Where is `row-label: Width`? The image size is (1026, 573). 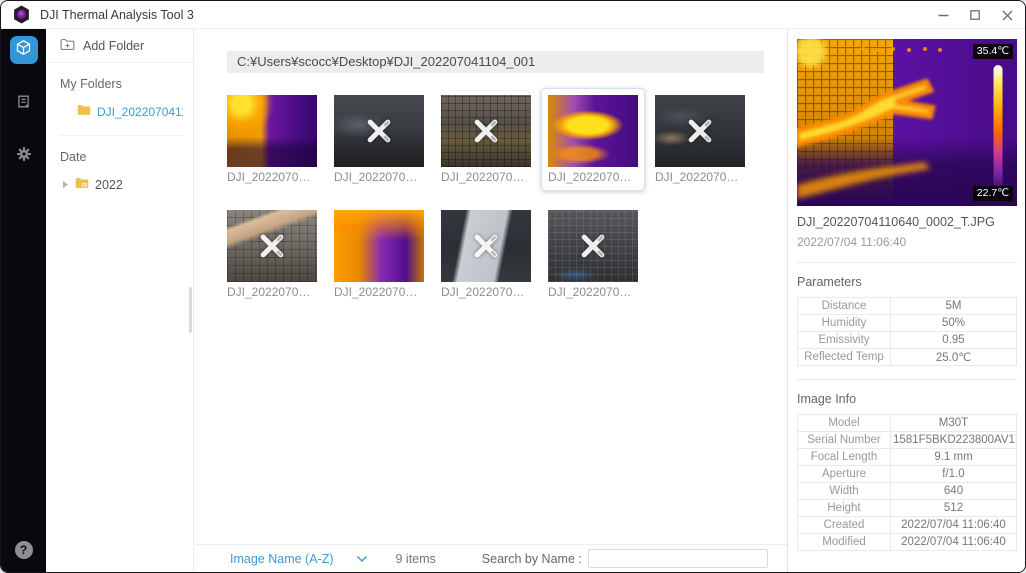
row-label: Width is located at coordinates (844, 491).